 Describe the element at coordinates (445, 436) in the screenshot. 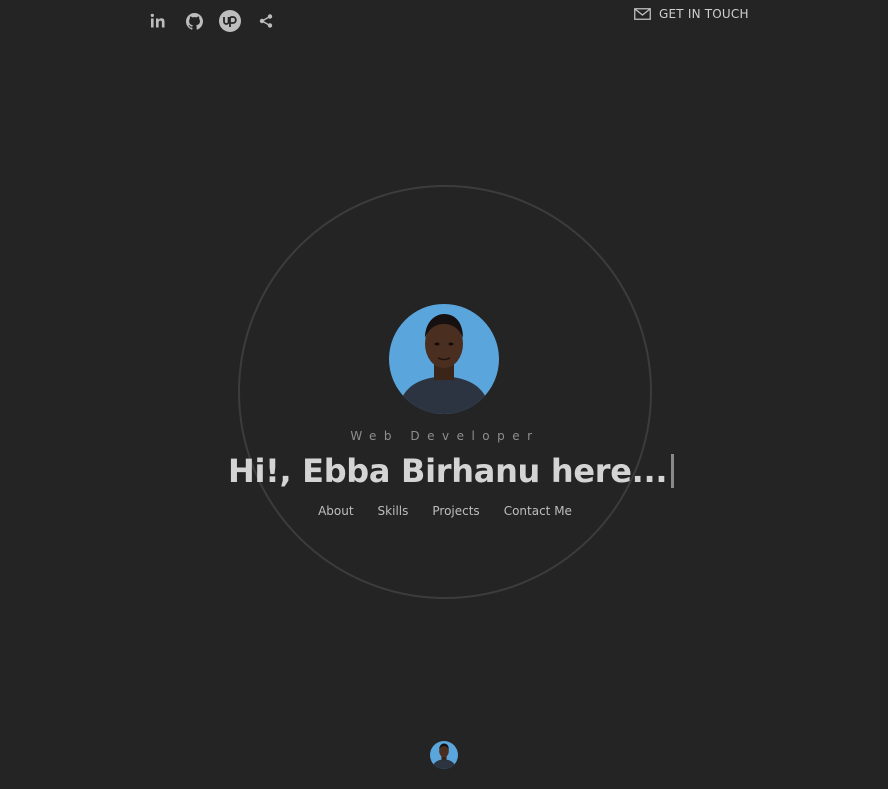

I see `role-subtitle: Web Developer` at that location.